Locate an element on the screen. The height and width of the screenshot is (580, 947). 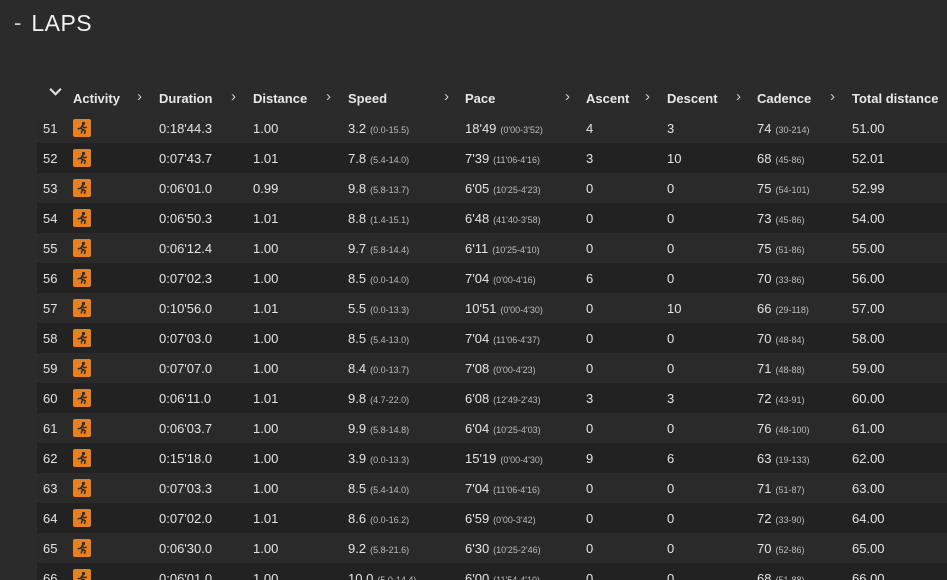
ascent-cell: 0 is located at coordinates (590, 248).